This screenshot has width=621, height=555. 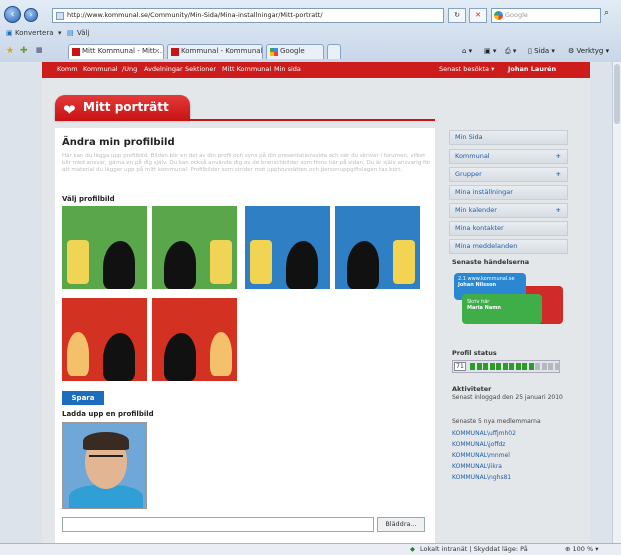 What do you see at coordinates (486, 246) in the screenshot?
I see `sidebar-item-label: Mina meddelanden` at bounding box center [486, 246].